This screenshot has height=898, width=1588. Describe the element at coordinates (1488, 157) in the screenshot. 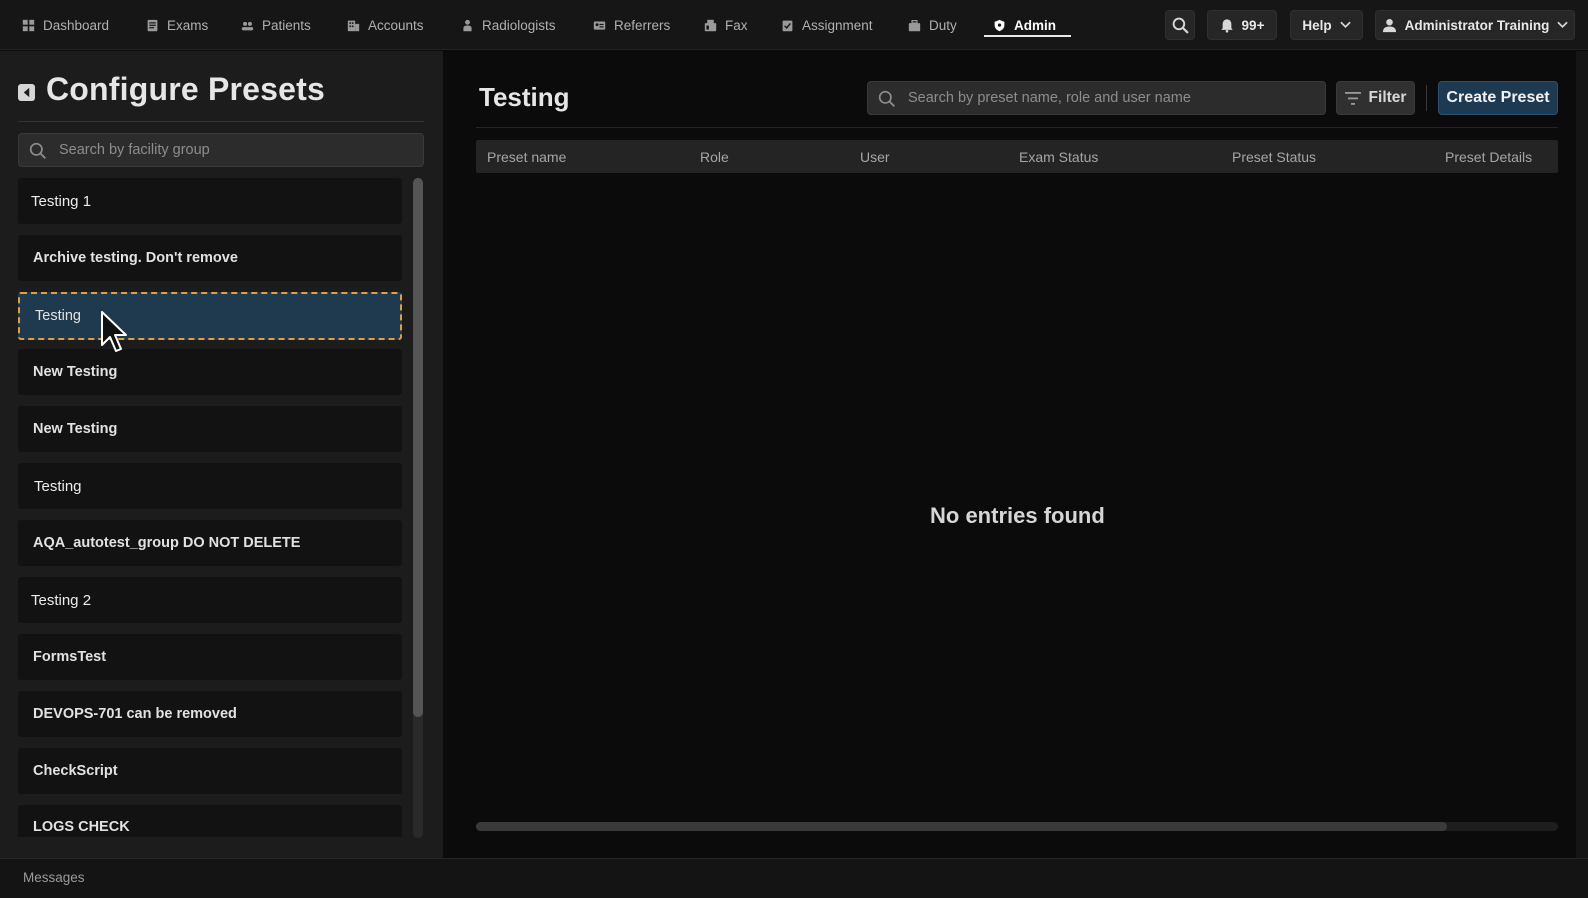

I see `column-header: Preset Details` at that location.